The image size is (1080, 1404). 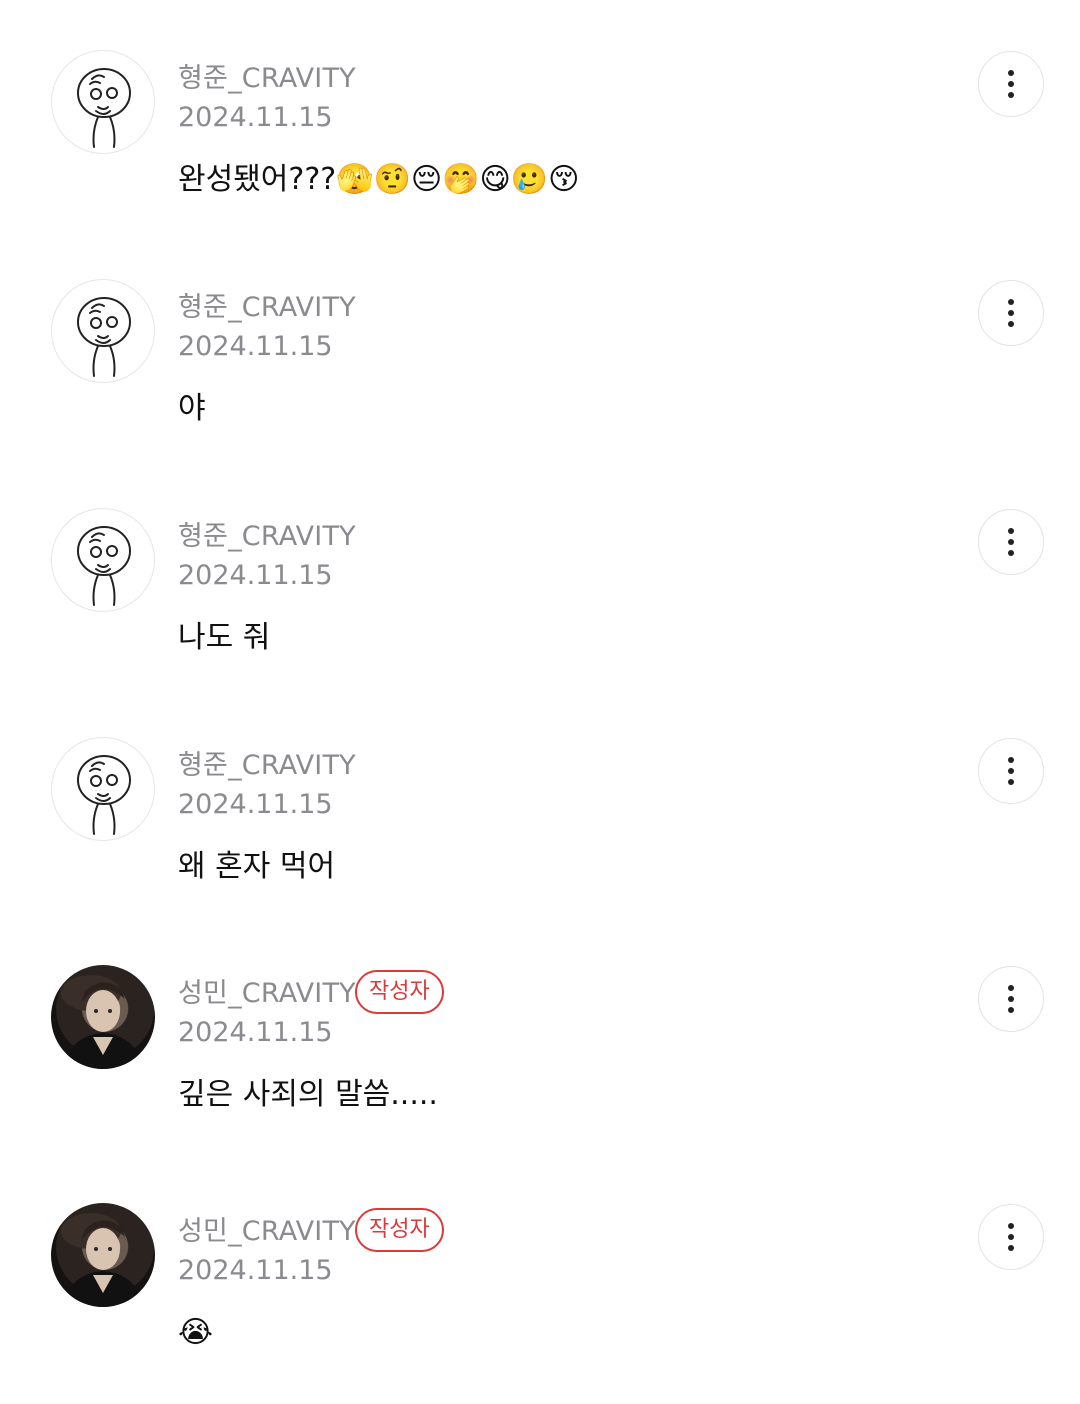 What do you see at coordinates (224, 637) in the screenshot?
I see `comment-text: 나도 줘` at bounding box center [224, 637].